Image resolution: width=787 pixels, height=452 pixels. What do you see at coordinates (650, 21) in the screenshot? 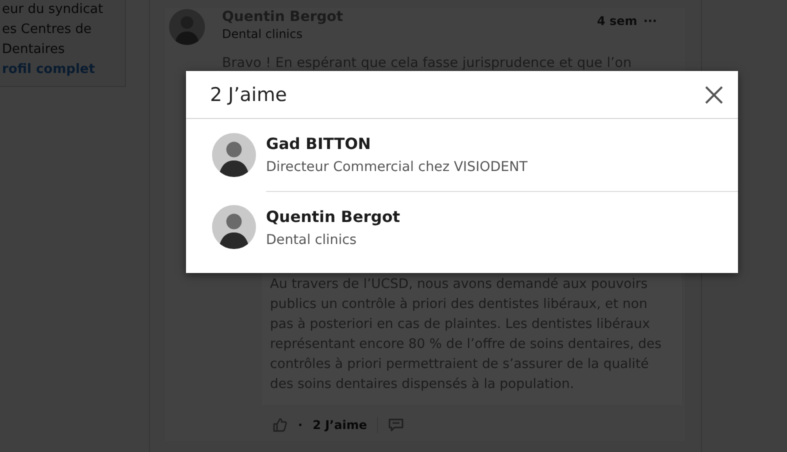
I see `more-options-button: ···` at bounding box center [650, 21].